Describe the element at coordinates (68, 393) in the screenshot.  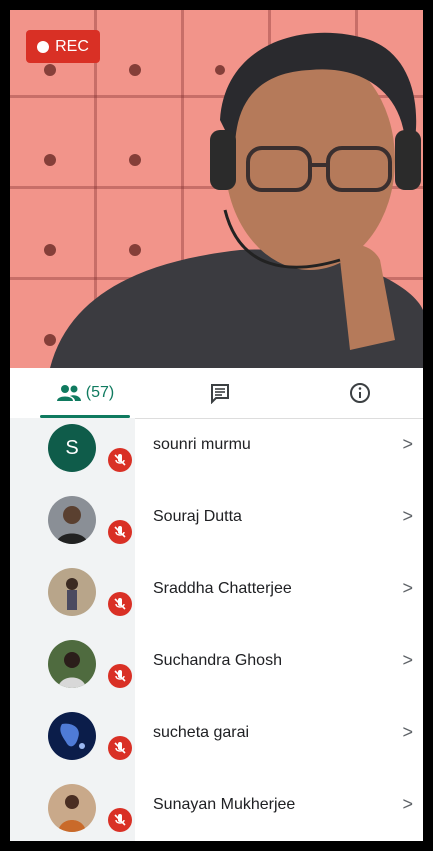
I see `people-icon` at that location.